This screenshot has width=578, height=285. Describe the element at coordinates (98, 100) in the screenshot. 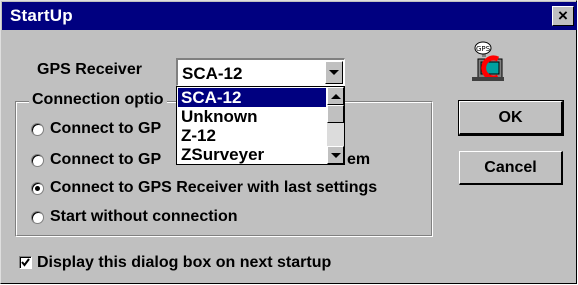

I see `connection-options-label: Connection optio` at that location.